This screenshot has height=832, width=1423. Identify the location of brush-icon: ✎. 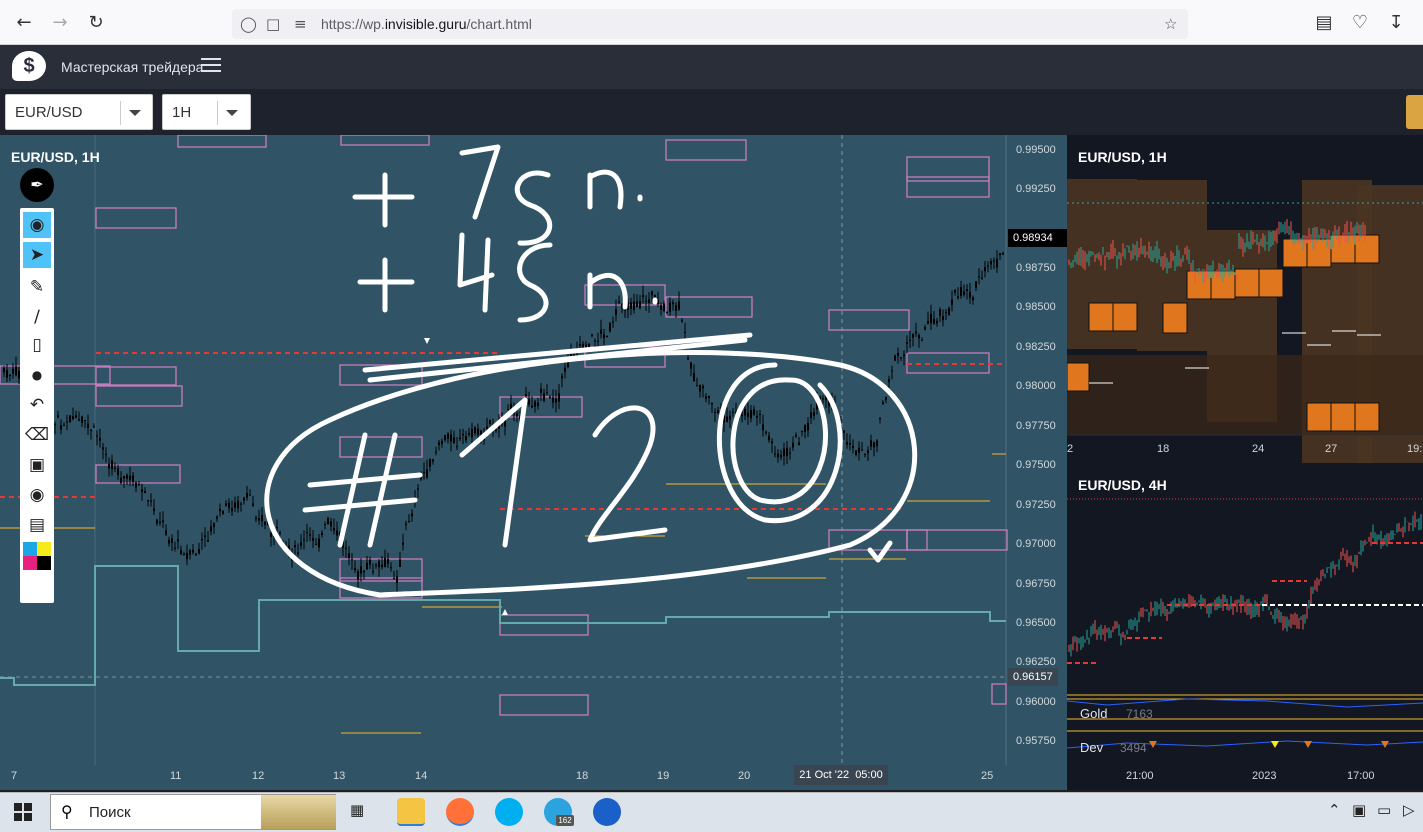
(37, 287).